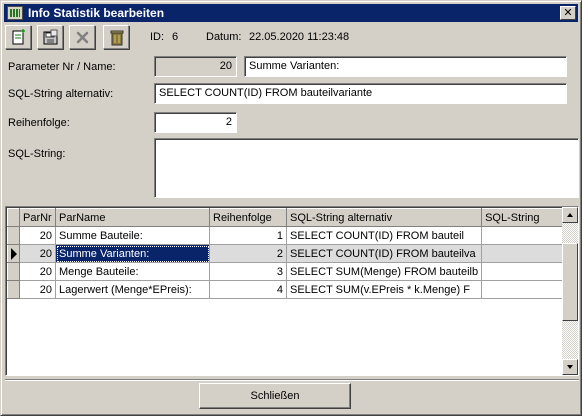 The width and height of the screenshot is (582, 416). Describe the element at coordinates (132, 289) in the screenshot. I see `cell-parname: Lagerwert (Menge*EPreis):` at that location.